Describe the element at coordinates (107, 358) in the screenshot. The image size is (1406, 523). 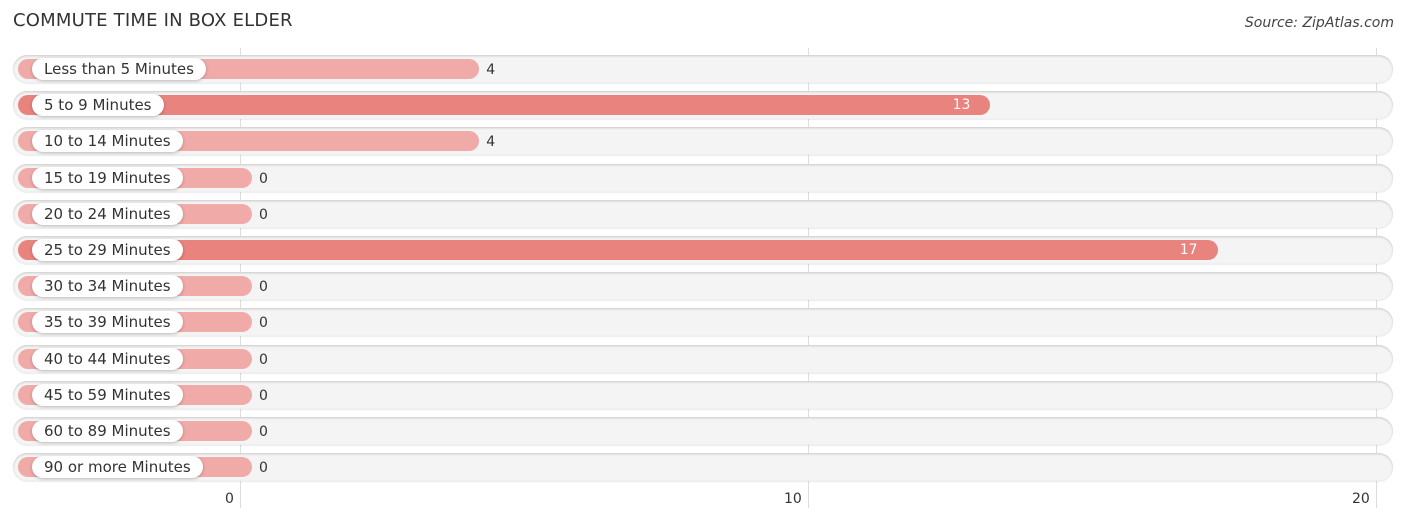
I see `category-label: 40 to 44 Minutes` at that location.